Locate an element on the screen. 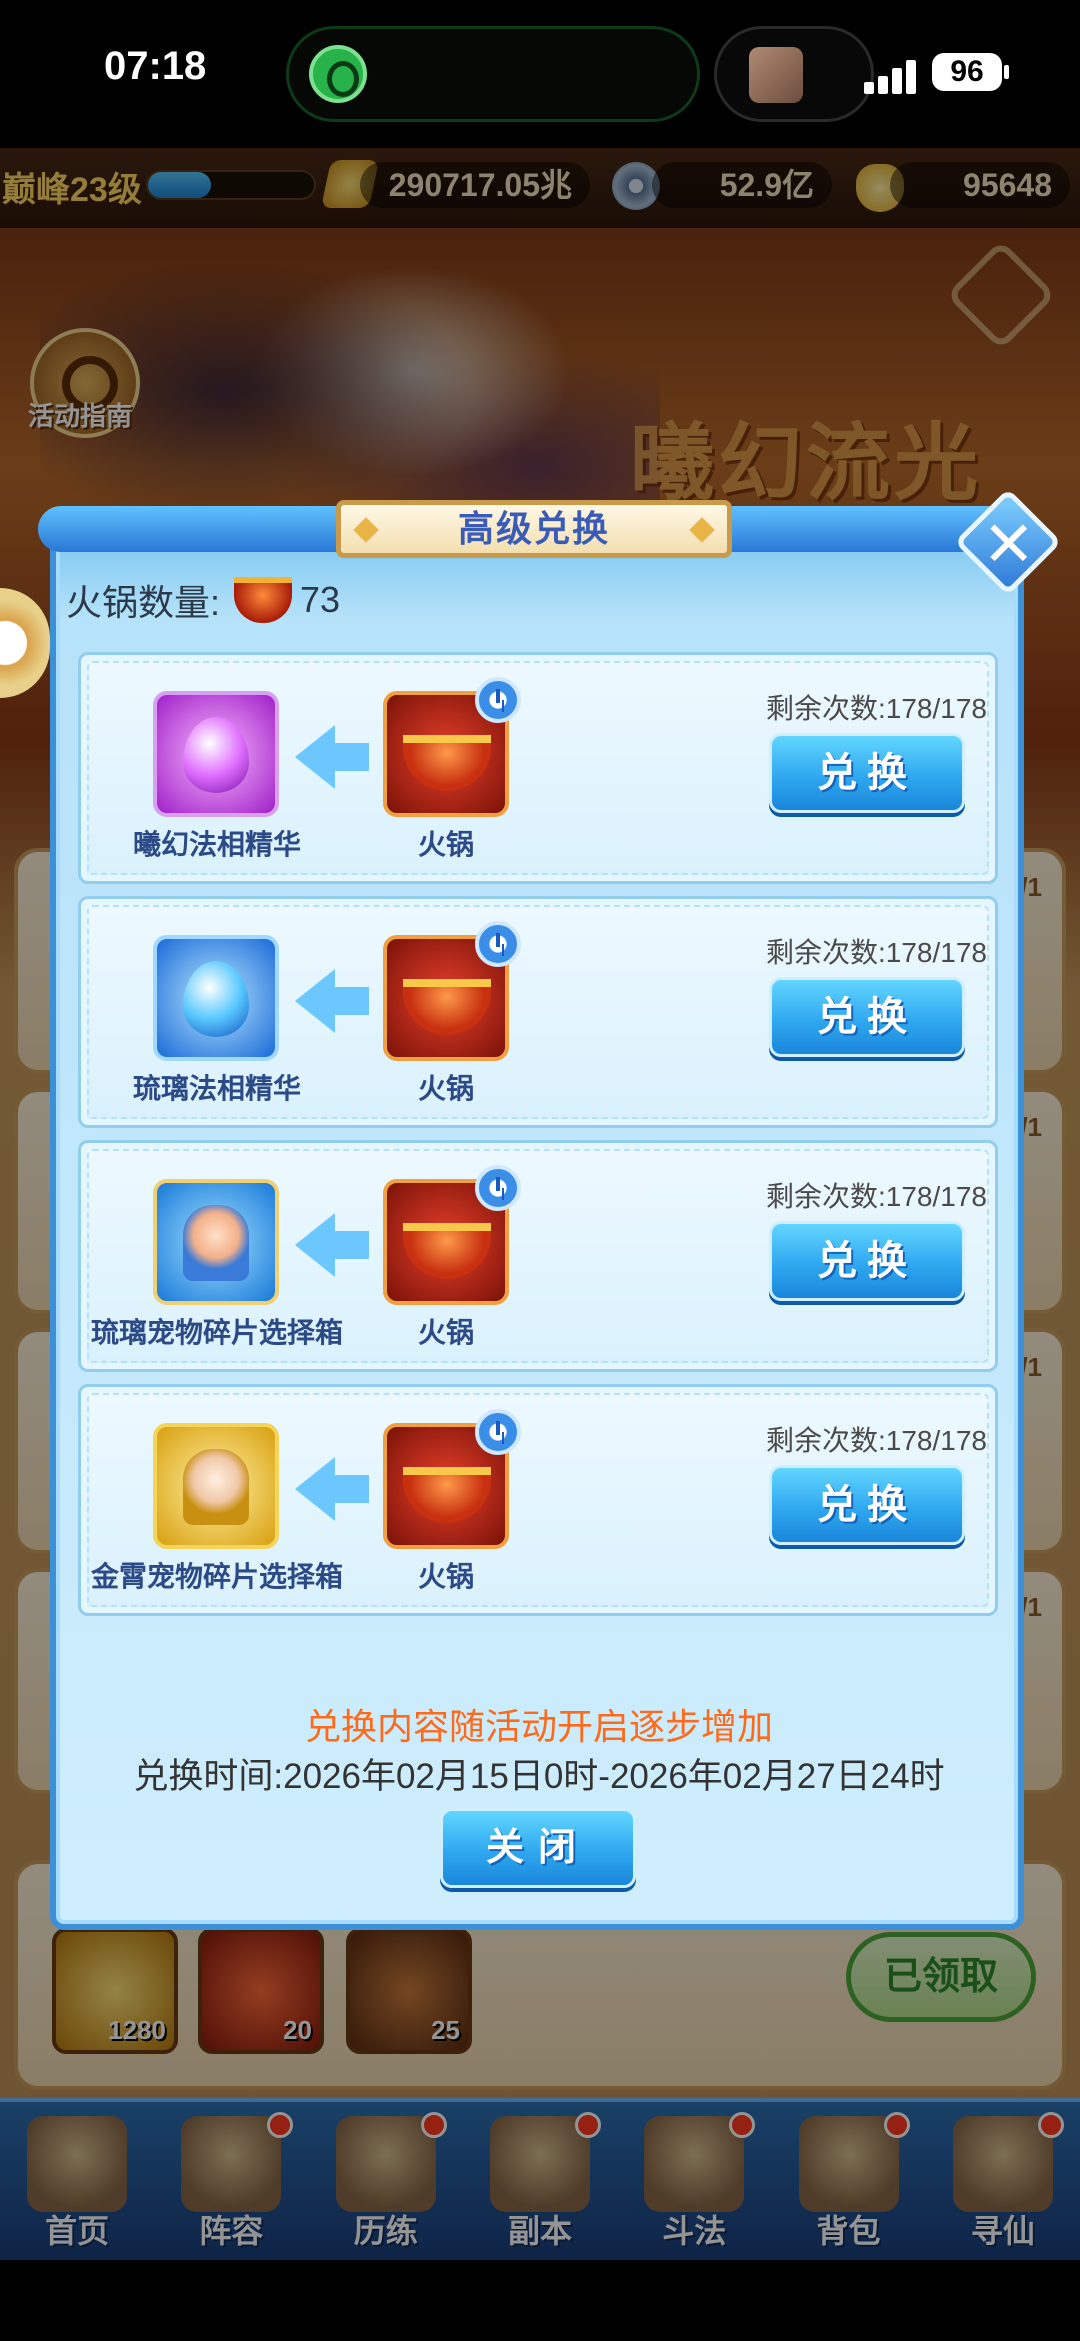 The height and width of the screenshot is (2341, 1080). dialog-title: 高级兑换 is located at coordinates (533, 528).